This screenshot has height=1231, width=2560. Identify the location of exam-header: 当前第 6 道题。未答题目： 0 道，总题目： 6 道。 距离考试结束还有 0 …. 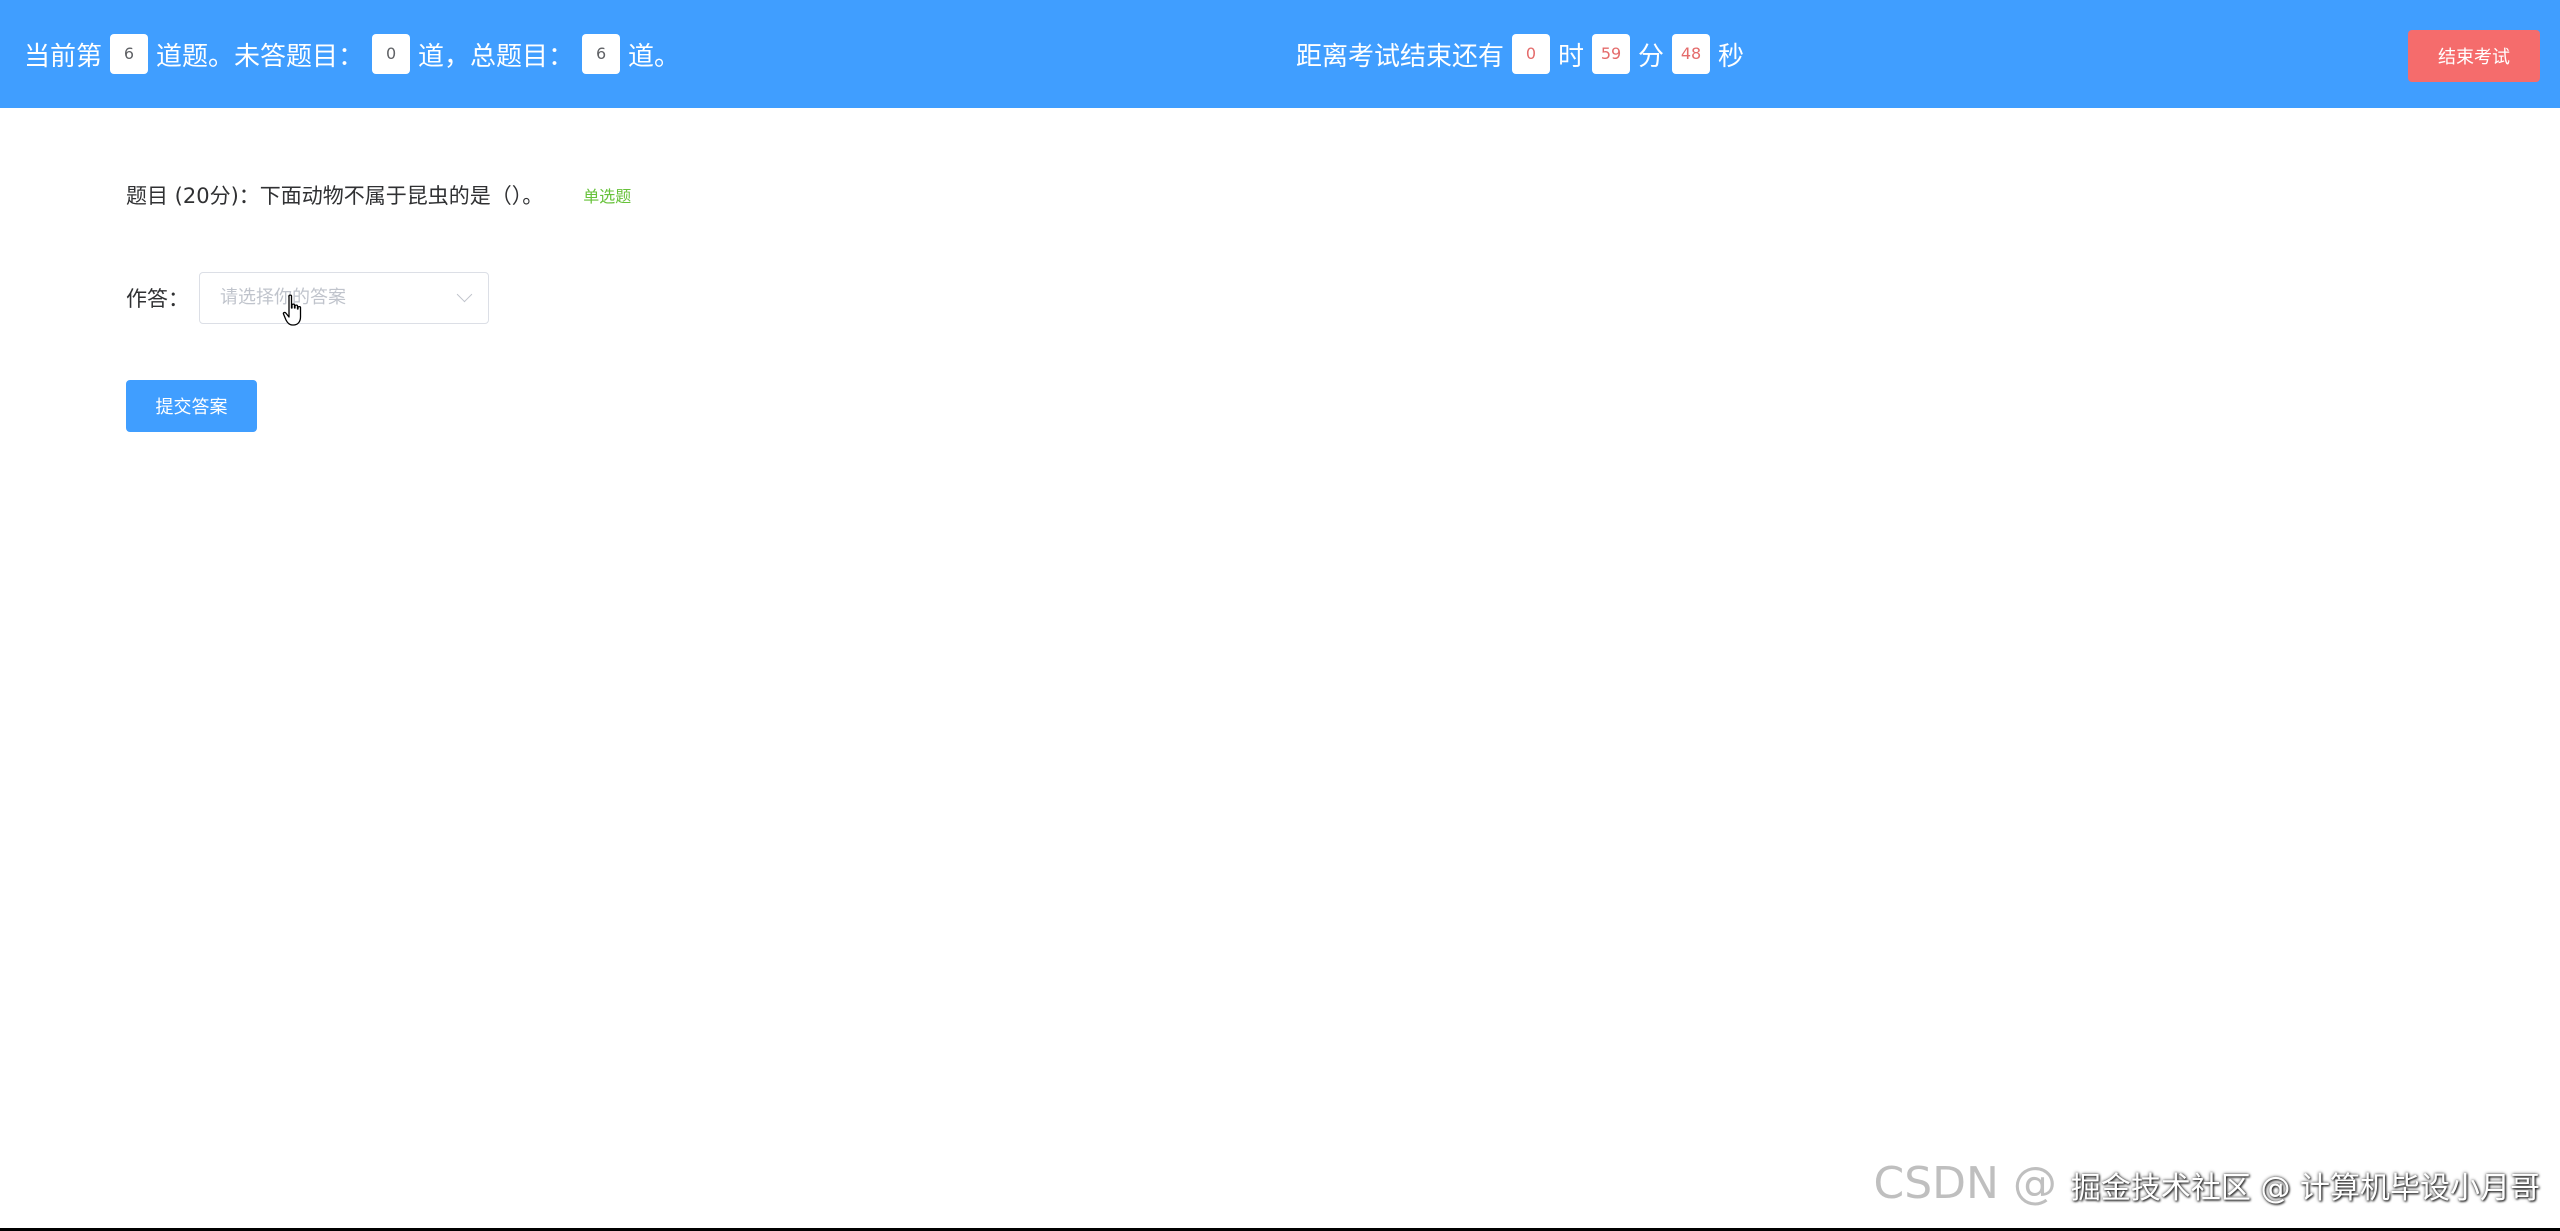
(1280, 54).